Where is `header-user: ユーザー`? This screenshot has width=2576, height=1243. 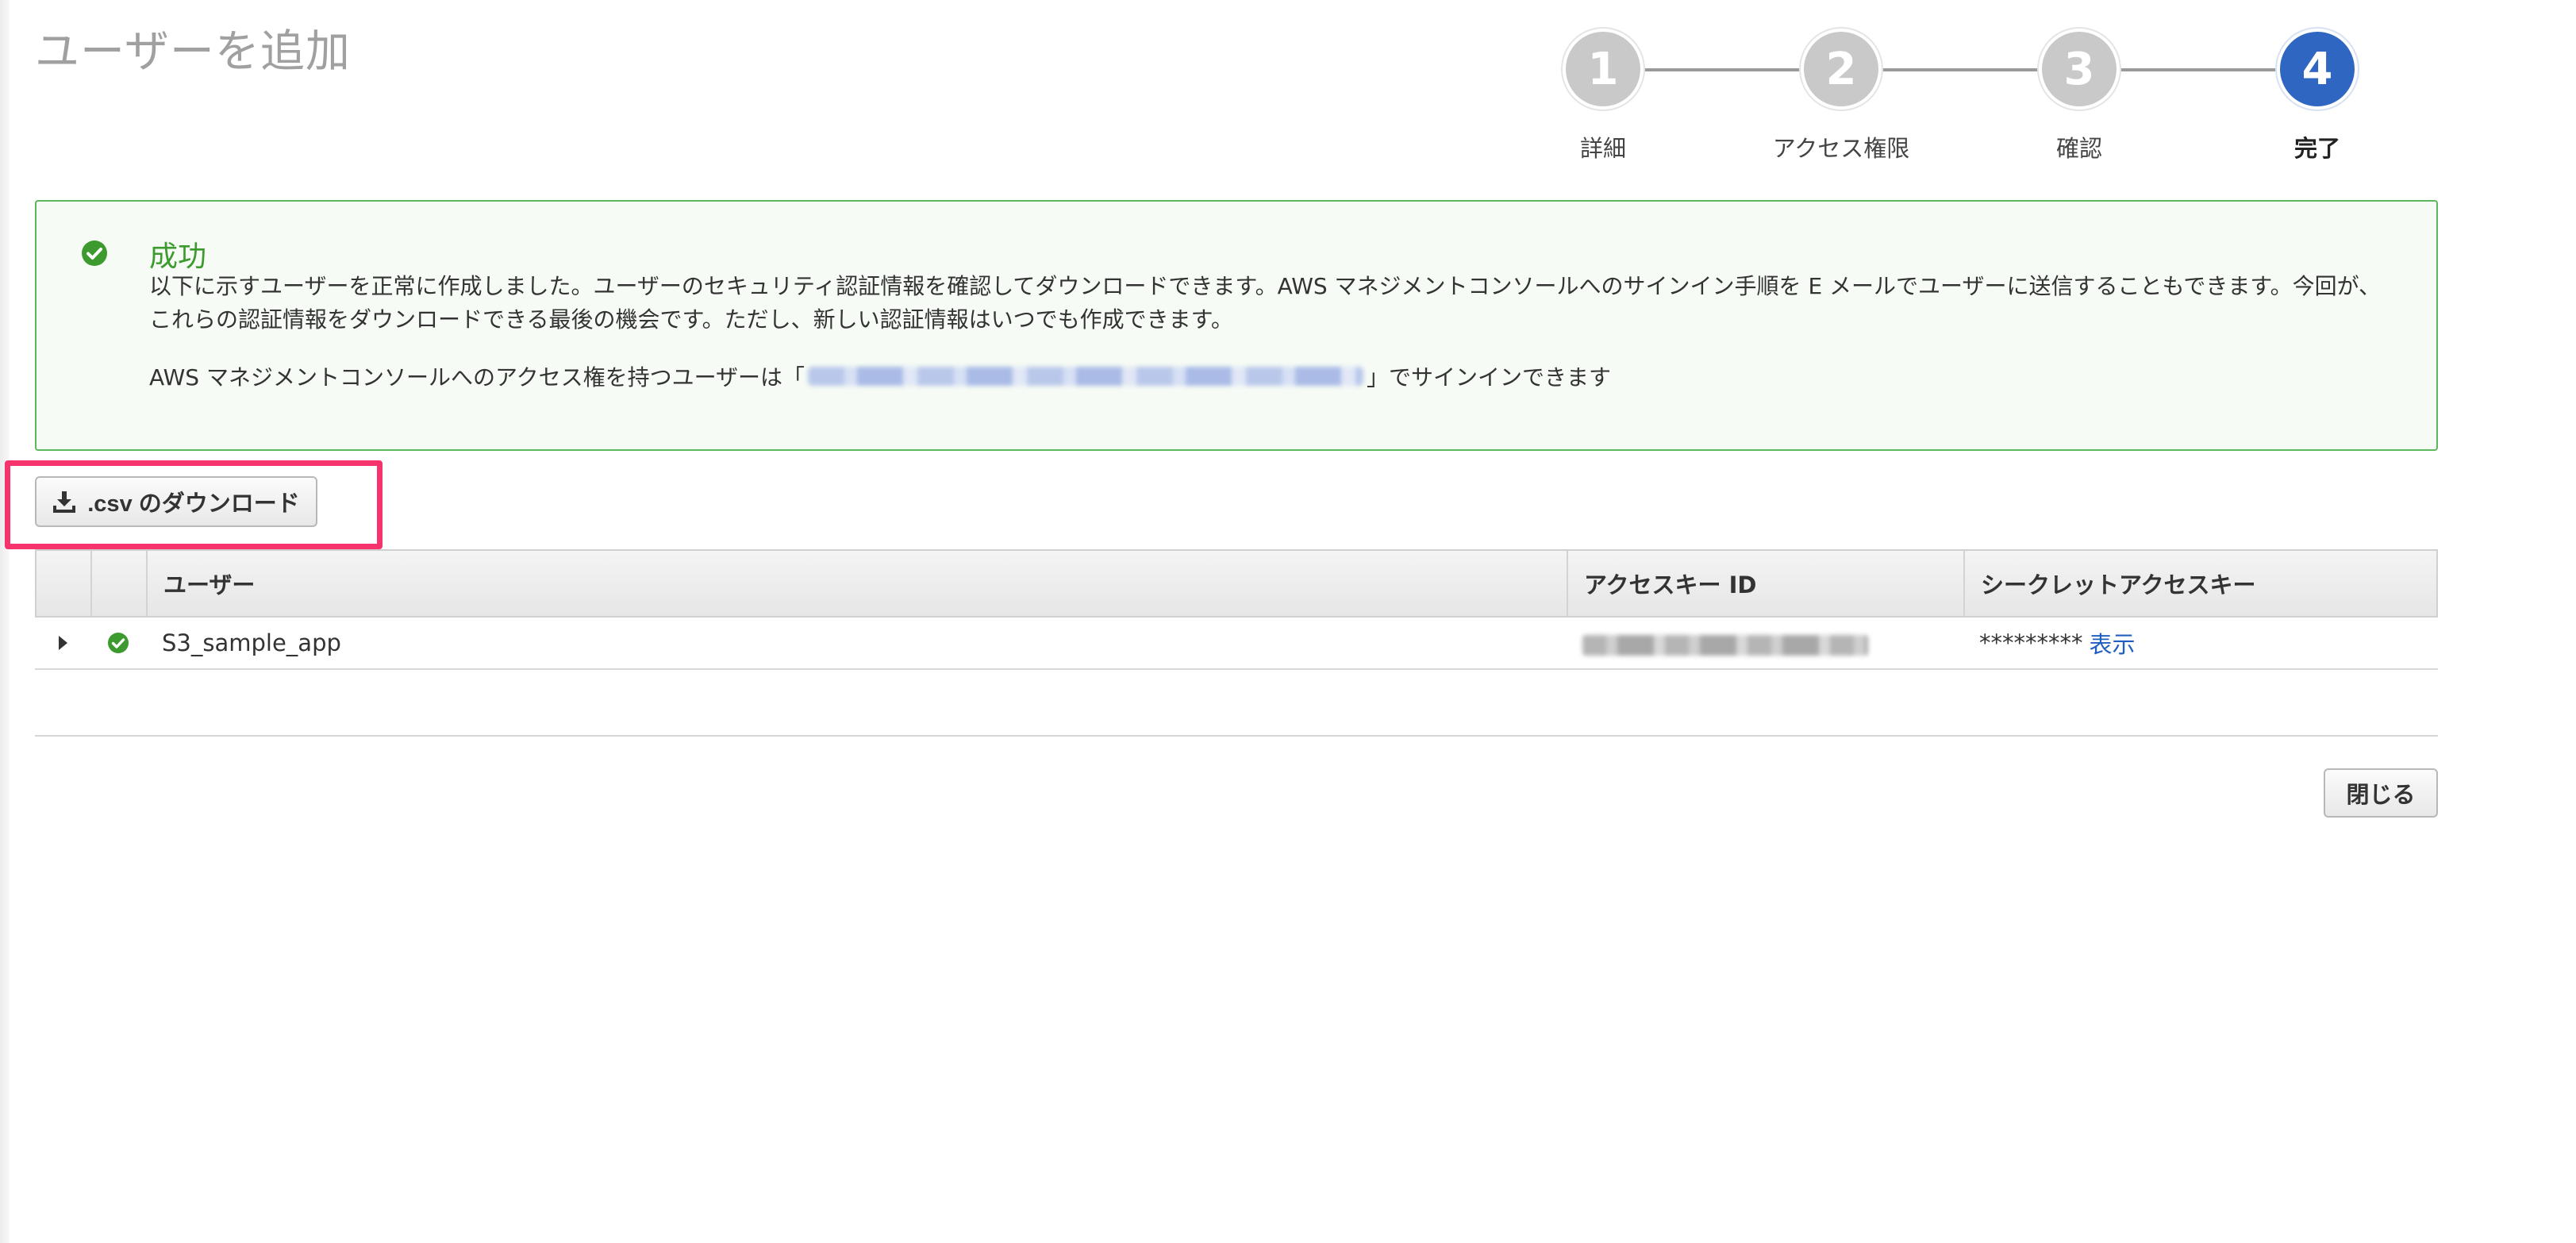
header-user: ユーザー is located at coordinates (858, 583).